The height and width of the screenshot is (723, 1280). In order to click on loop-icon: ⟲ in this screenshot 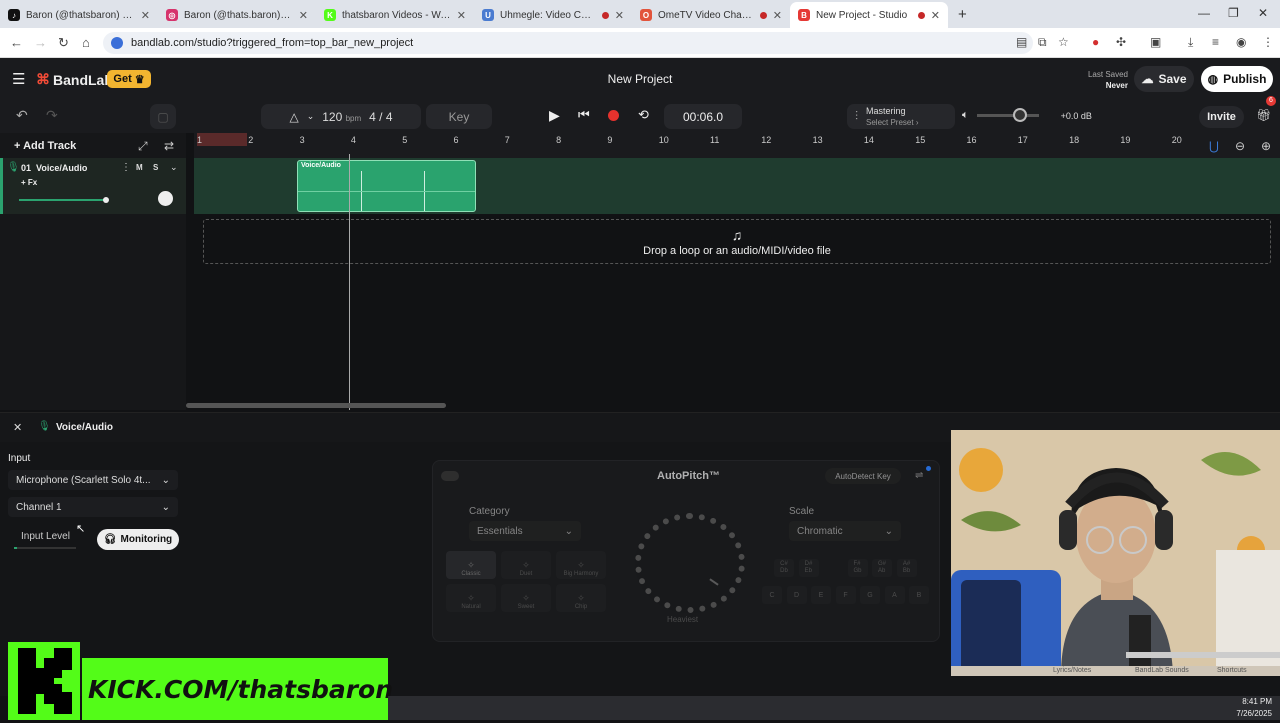, I will do `click(643, 115)`.